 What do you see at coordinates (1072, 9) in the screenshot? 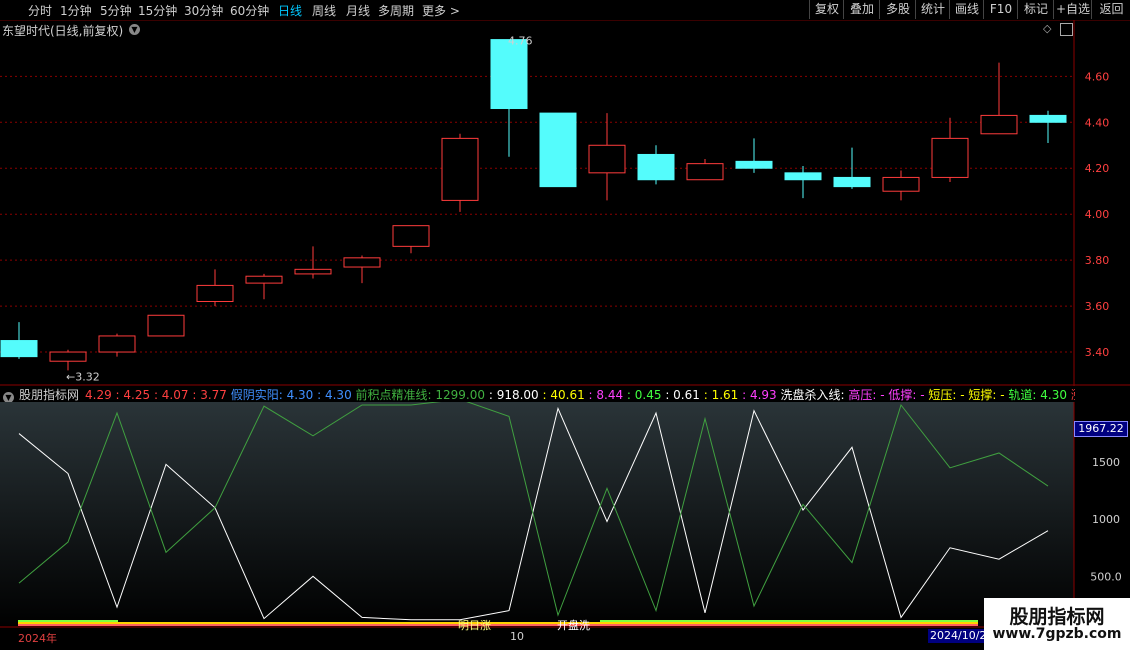
I see `toolbar-button-7: +自选` at bounding box center [1072, 9].